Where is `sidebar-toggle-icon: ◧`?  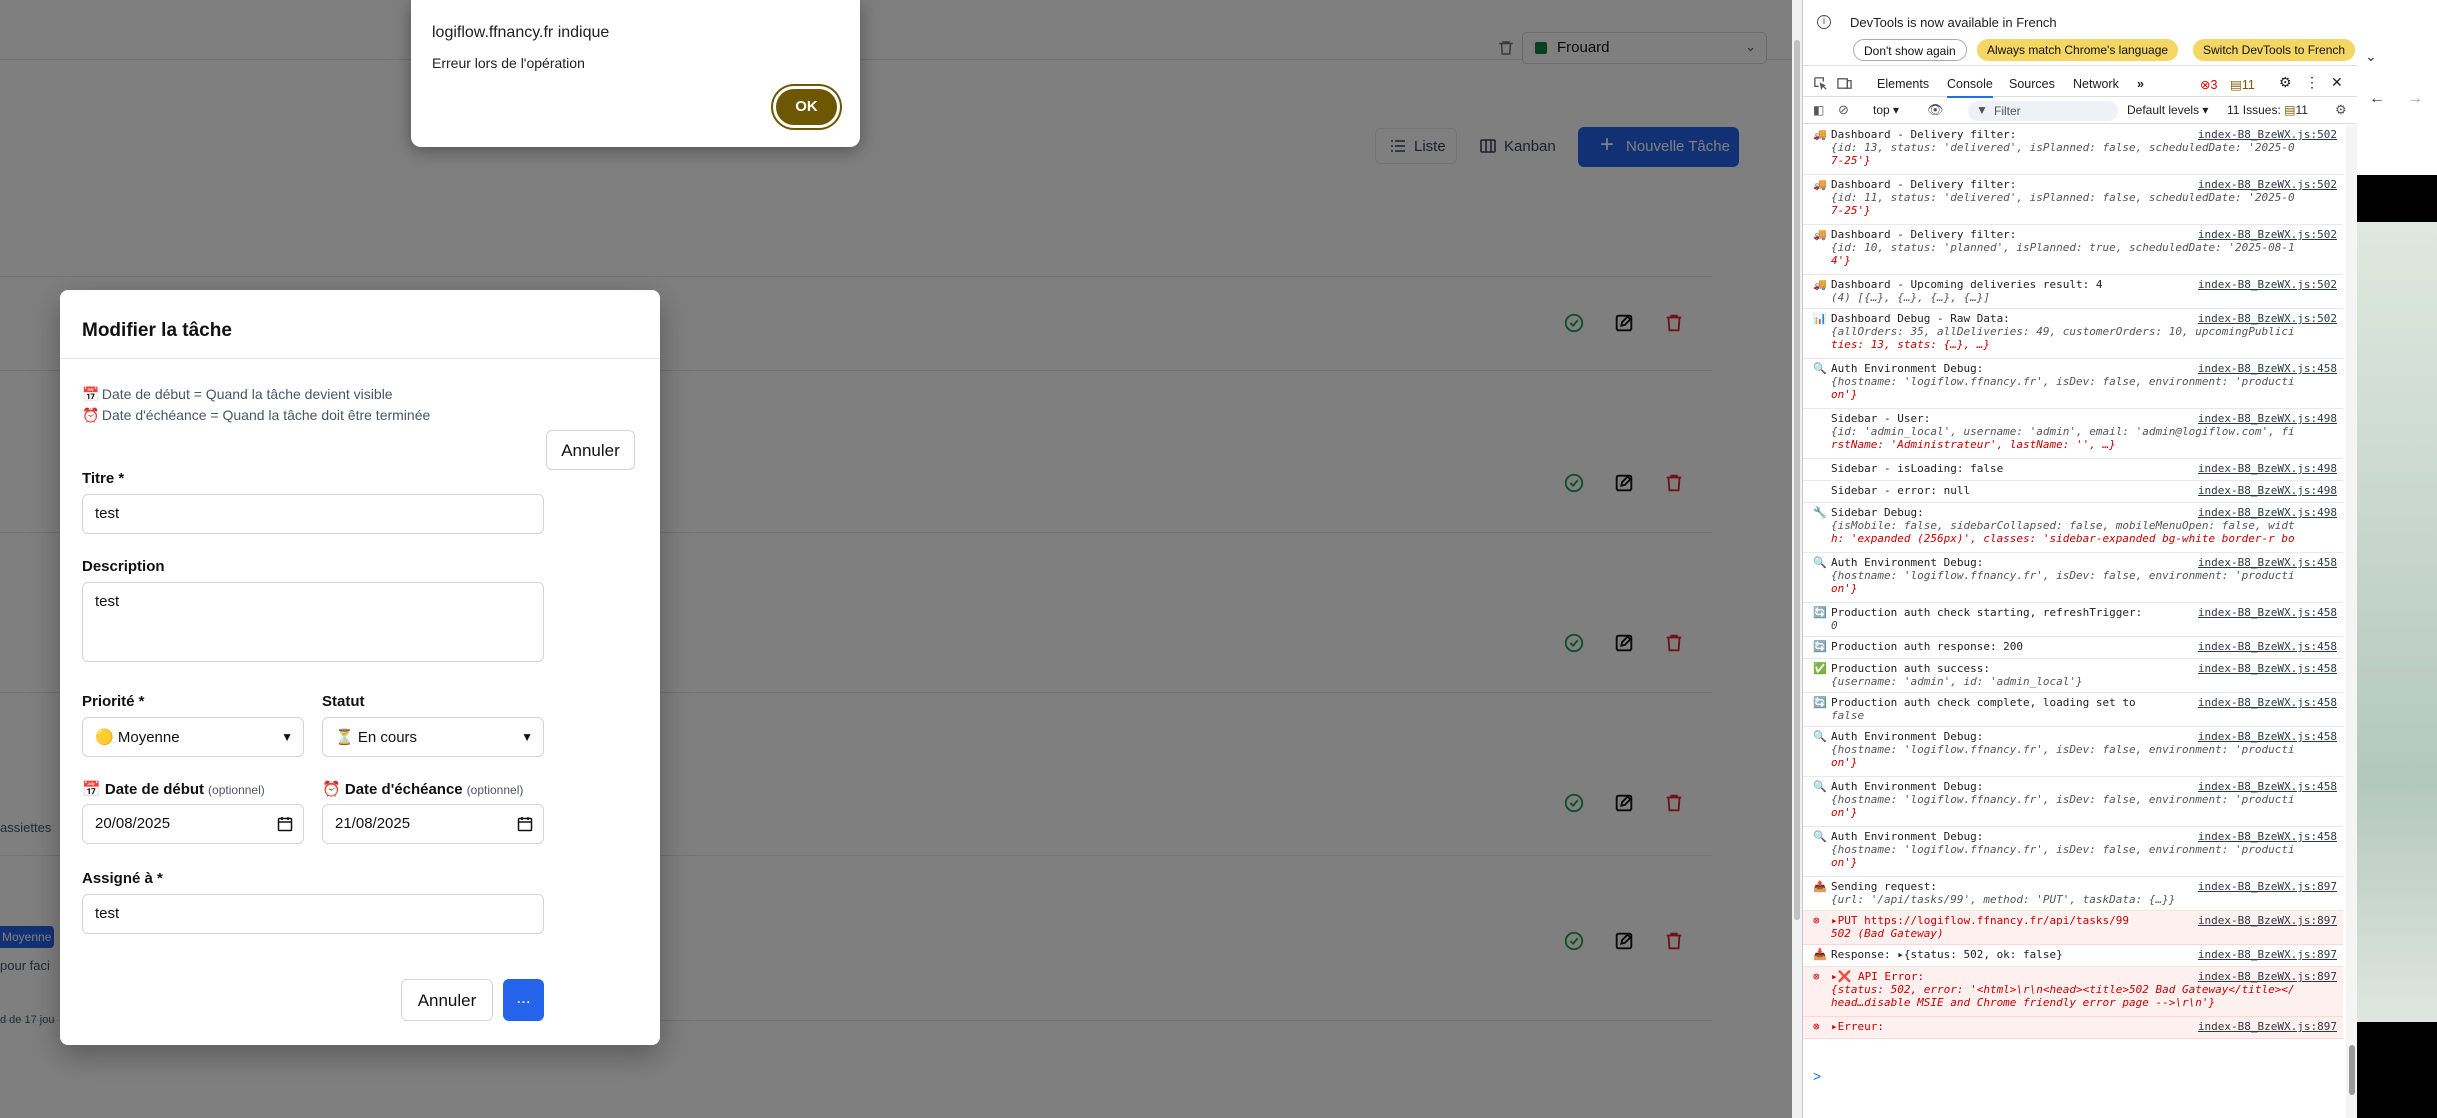 sidebar-toggle-icon: ◧ is located at coordinates (1818, 110).